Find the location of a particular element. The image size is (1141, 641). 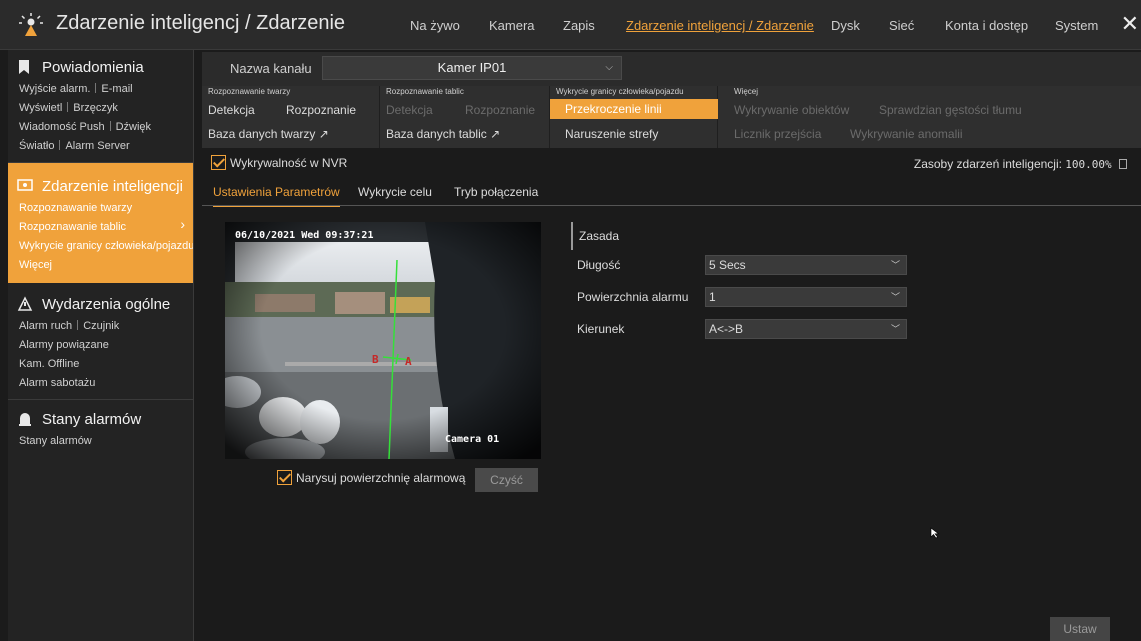

channel-select: Kamer IP01 ⌵ is located at coordinates (472, 68).